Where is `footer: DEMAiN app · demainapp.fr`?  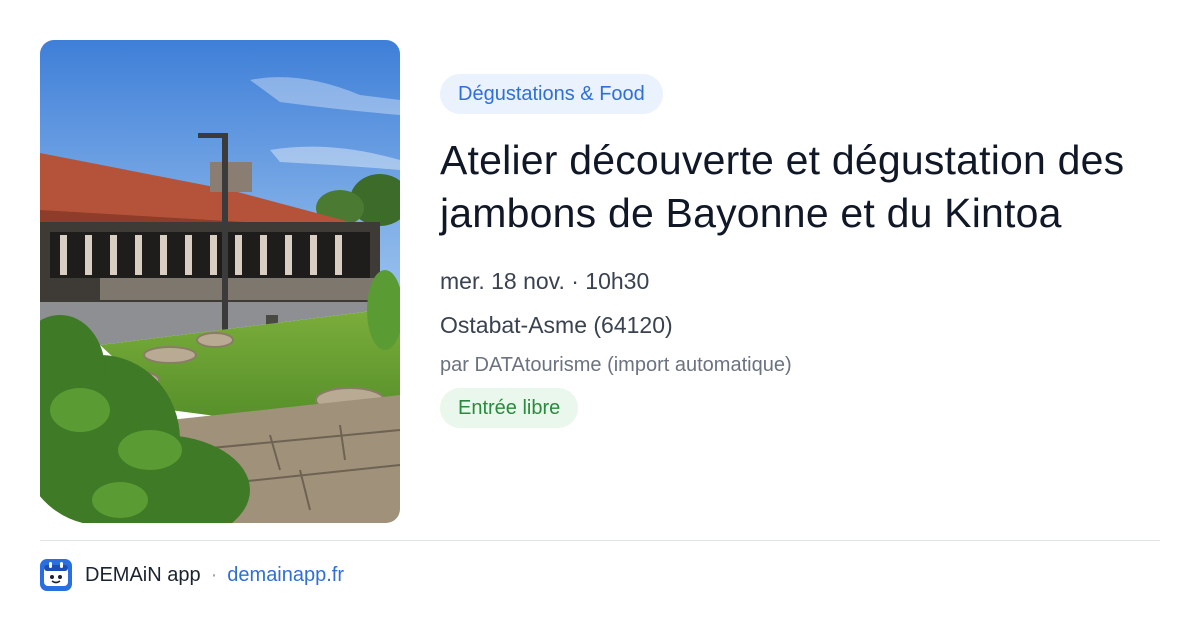 footer: DEMAiN app · demainapp.fr is located at coordinates (192, 575).